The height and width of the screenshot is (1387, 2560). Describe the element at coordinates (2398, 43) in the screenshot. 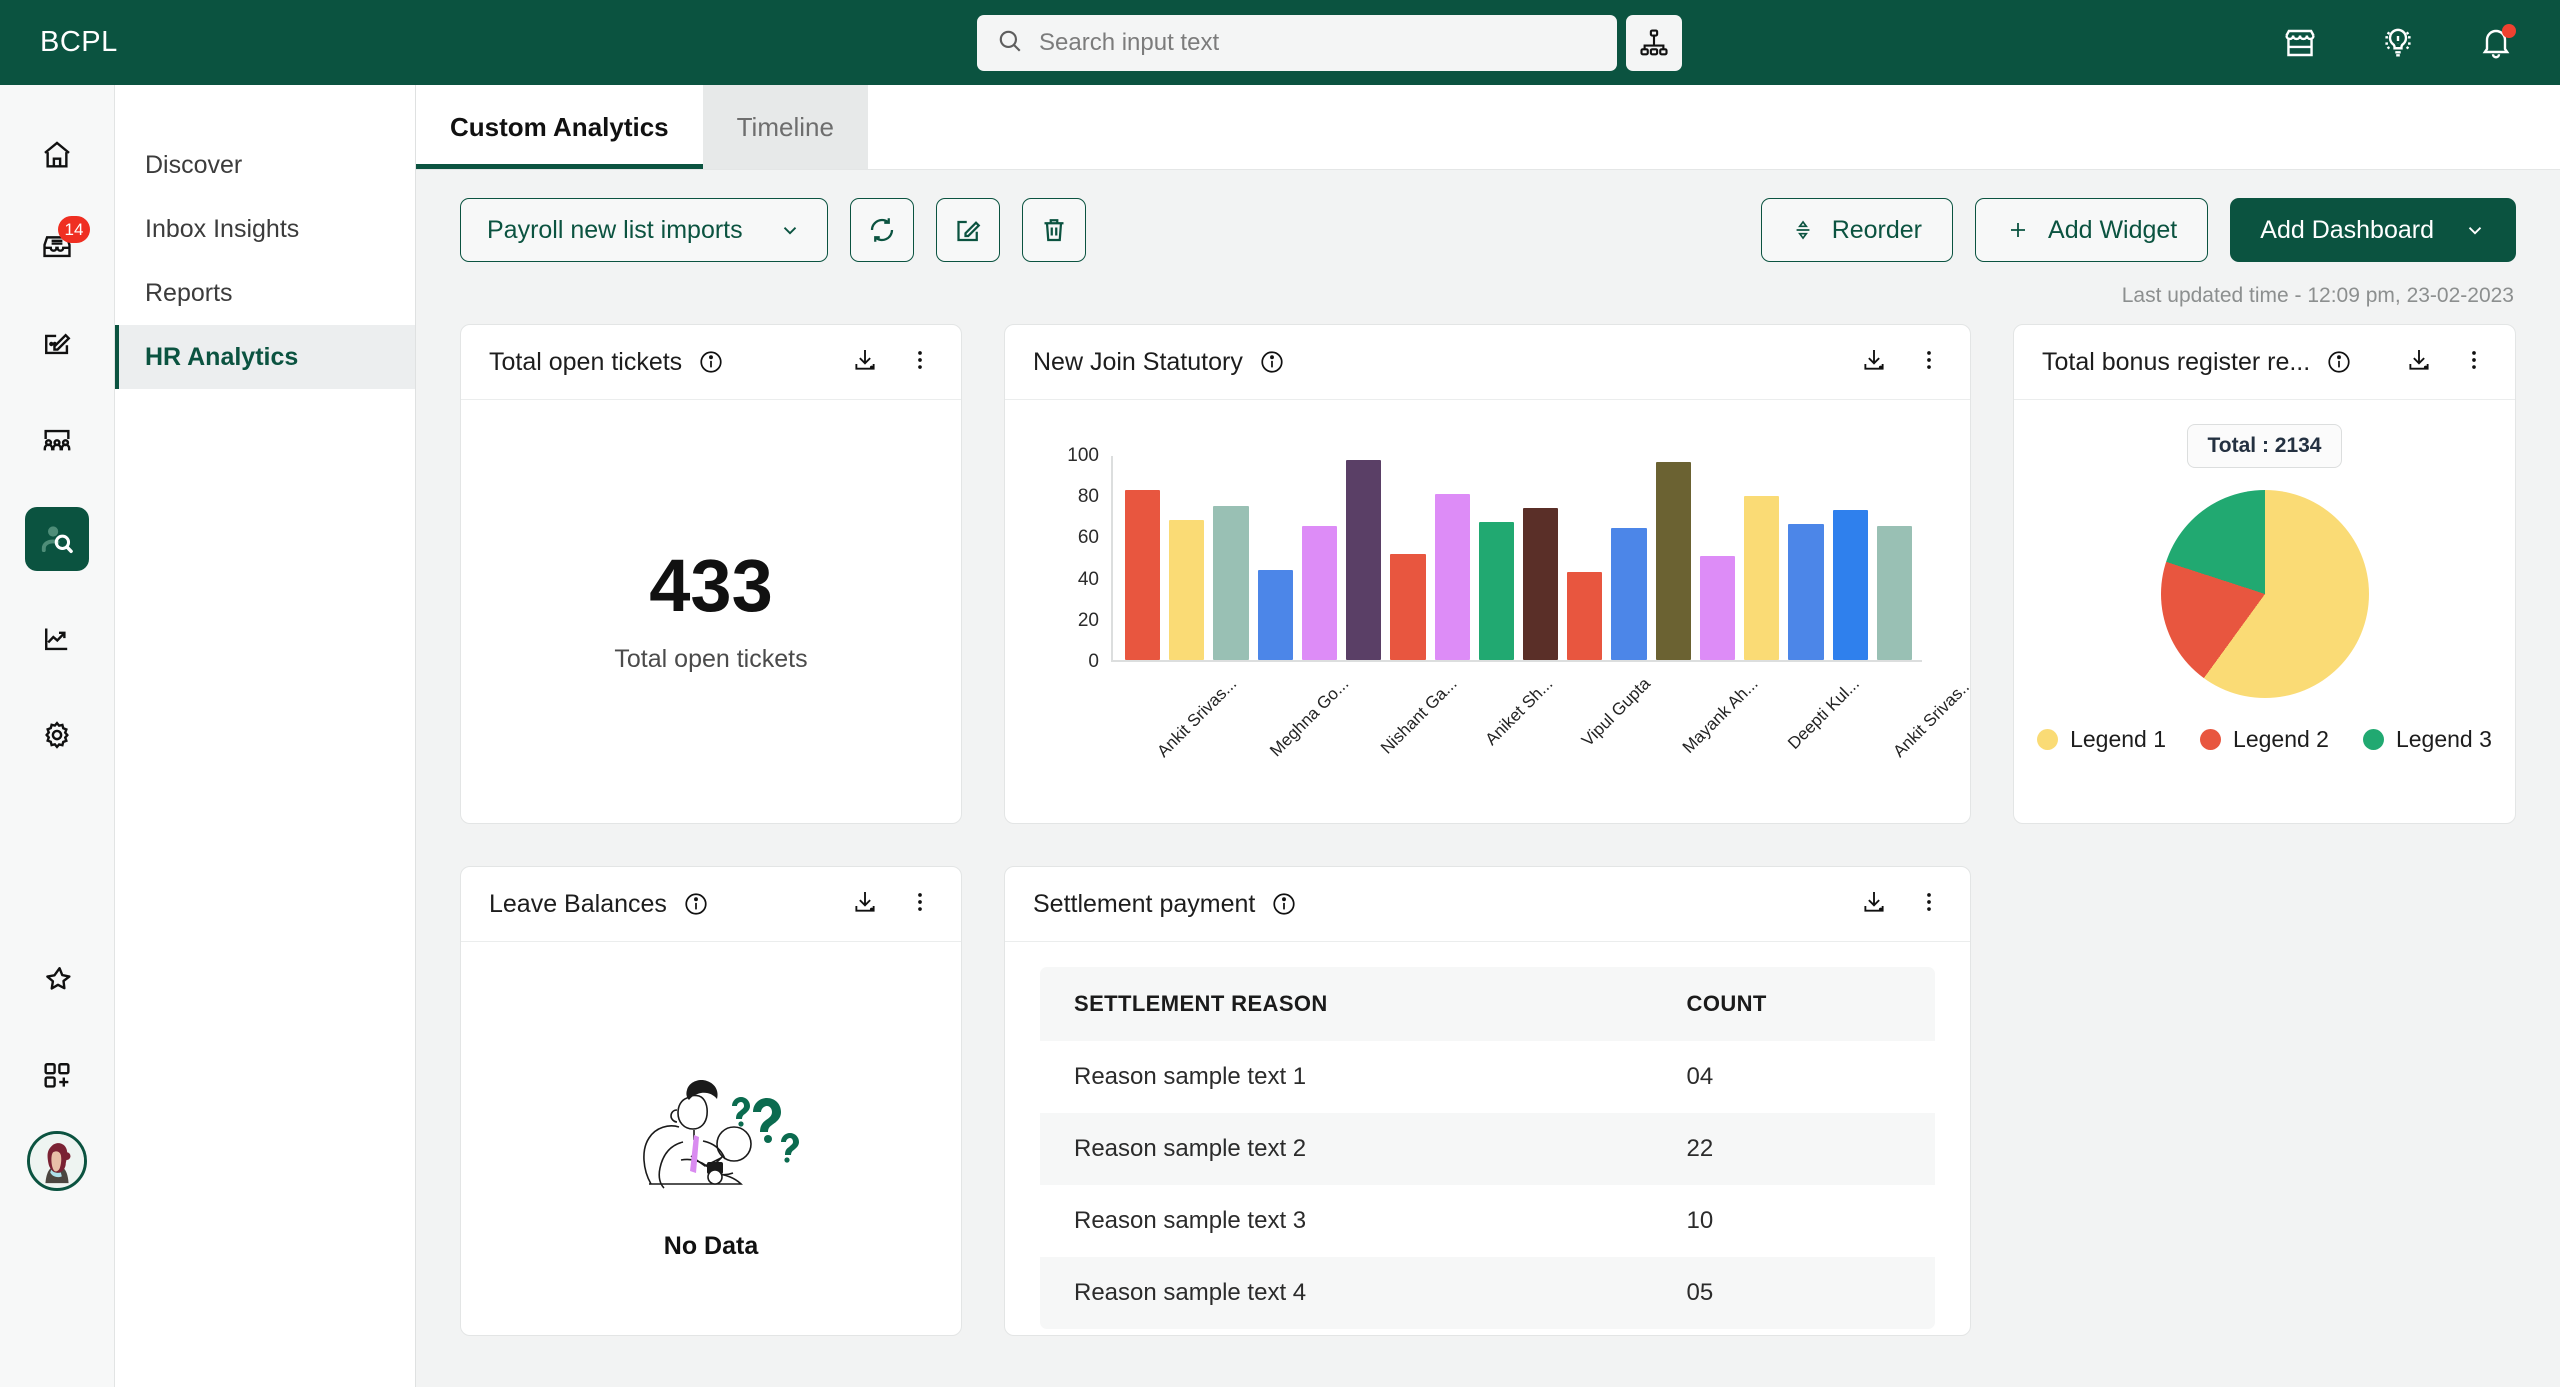

I see `lightbulb-idea-icon` at that location.